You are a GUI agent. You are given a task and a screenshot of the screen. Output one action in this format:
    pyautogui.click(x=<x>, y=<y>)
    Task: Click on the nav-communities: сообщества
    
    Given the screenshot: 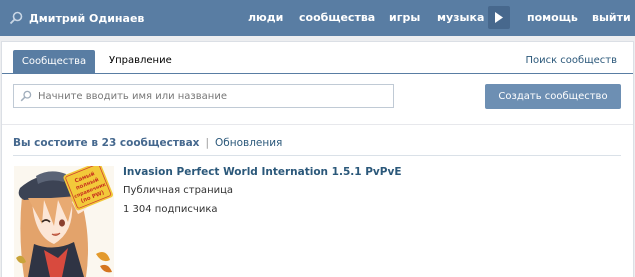 What is the action you would take?
    pyautogui.click(x=337, y=17)
    